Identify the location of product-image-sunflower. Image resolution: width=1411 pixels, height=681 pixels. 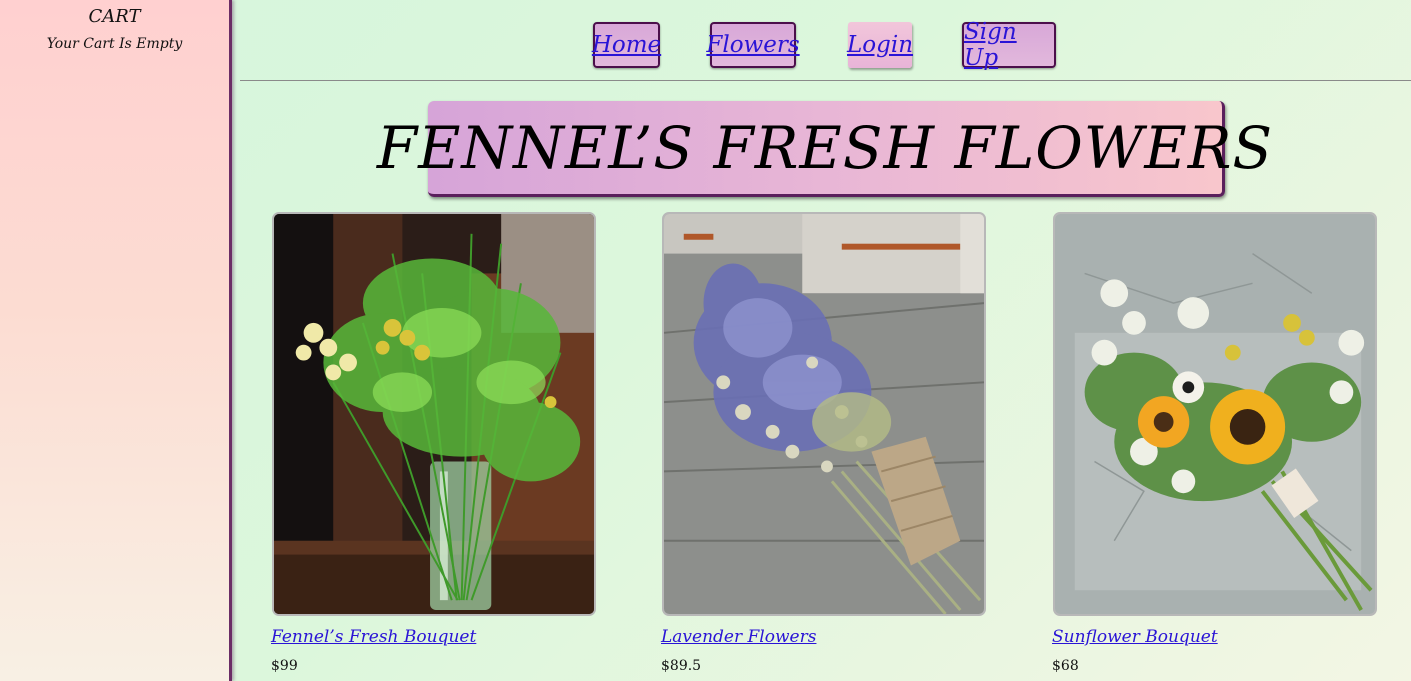
(1215, 414).